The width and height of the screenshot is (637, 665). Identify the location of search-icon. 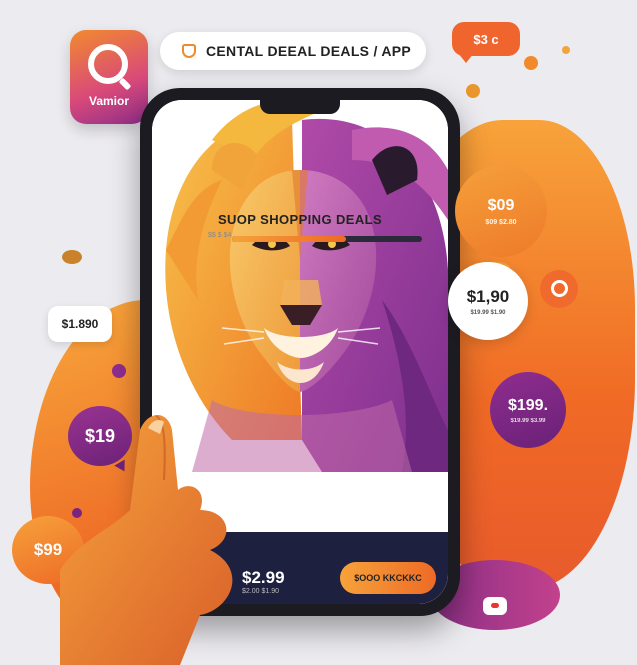
(559, 288).